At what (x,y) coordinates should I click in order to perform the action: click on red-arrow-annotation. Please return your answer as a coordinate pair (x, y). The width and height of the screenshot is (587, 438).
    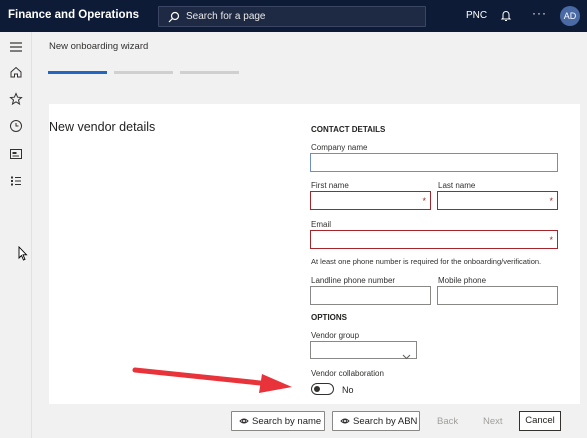
    Looking at the image, I should click on (215, 382).